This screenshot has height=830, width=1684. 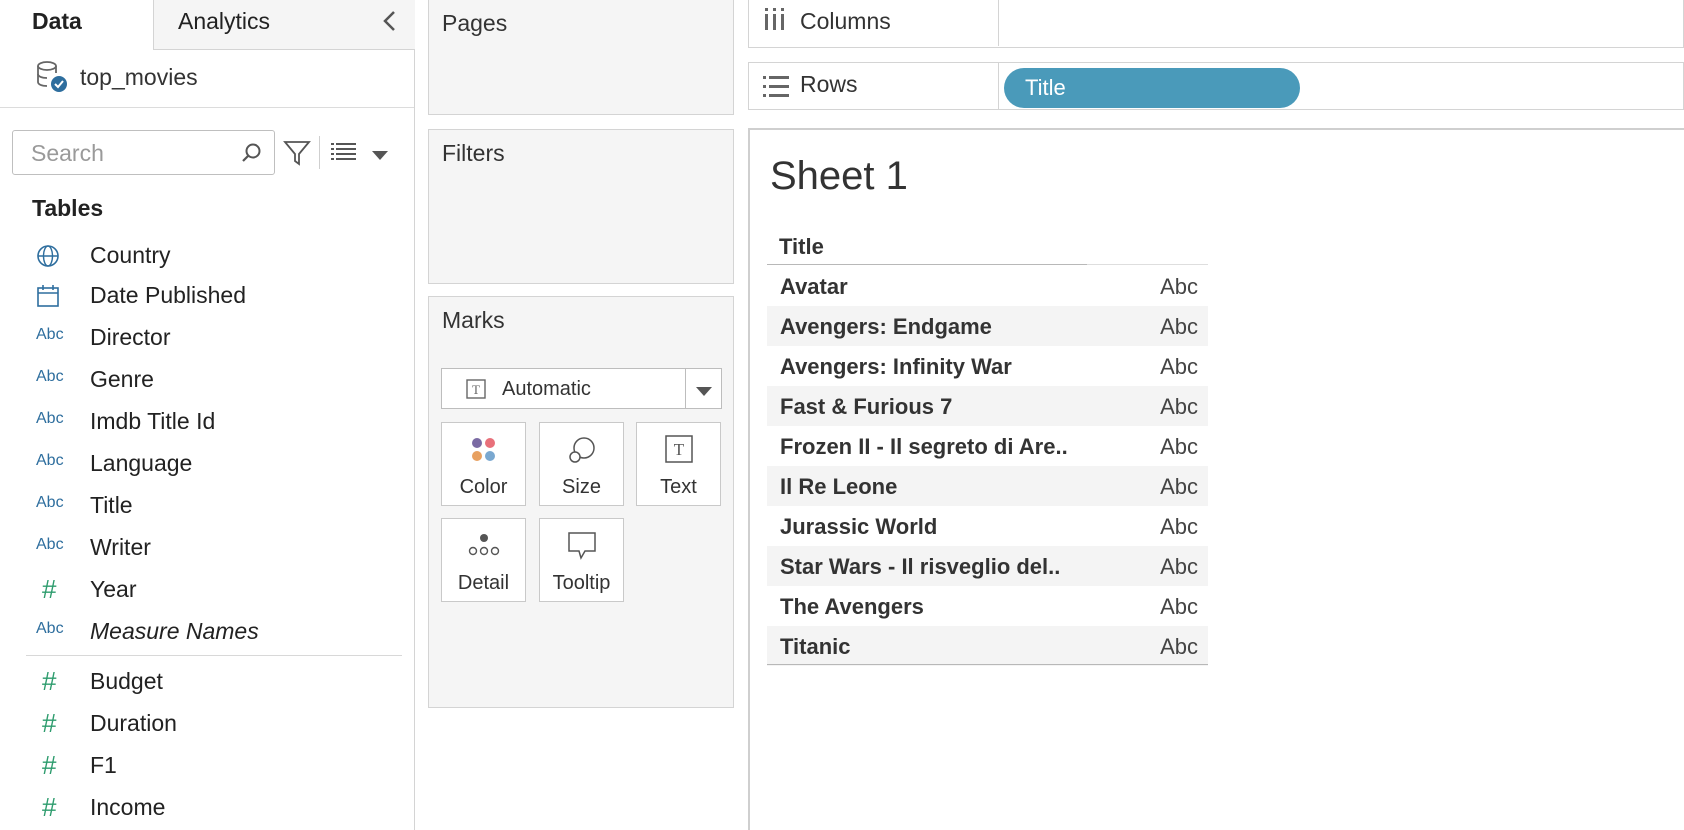 What do you see at coordinates (207, 256) in the screenshot?
I see `field-country: Country` at bounding box center [207, 256].